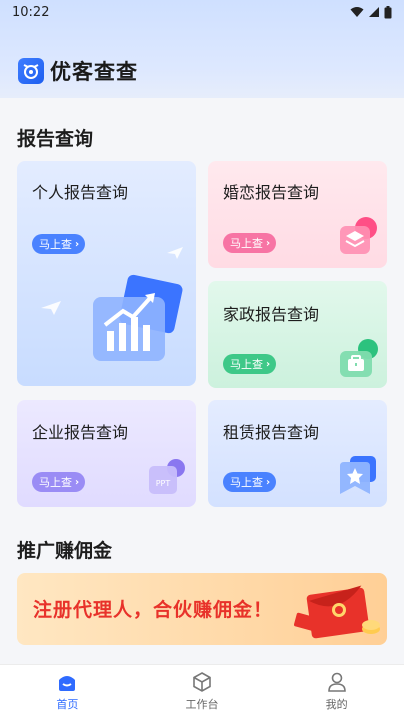 The height and width of the screenshot is (718, 404). What do you see at coordinates (297, 334) in the screenshot?
I see `card-housekeeping-report: 家政报告查询 马上查 ›` at bounding box center [297, 334].